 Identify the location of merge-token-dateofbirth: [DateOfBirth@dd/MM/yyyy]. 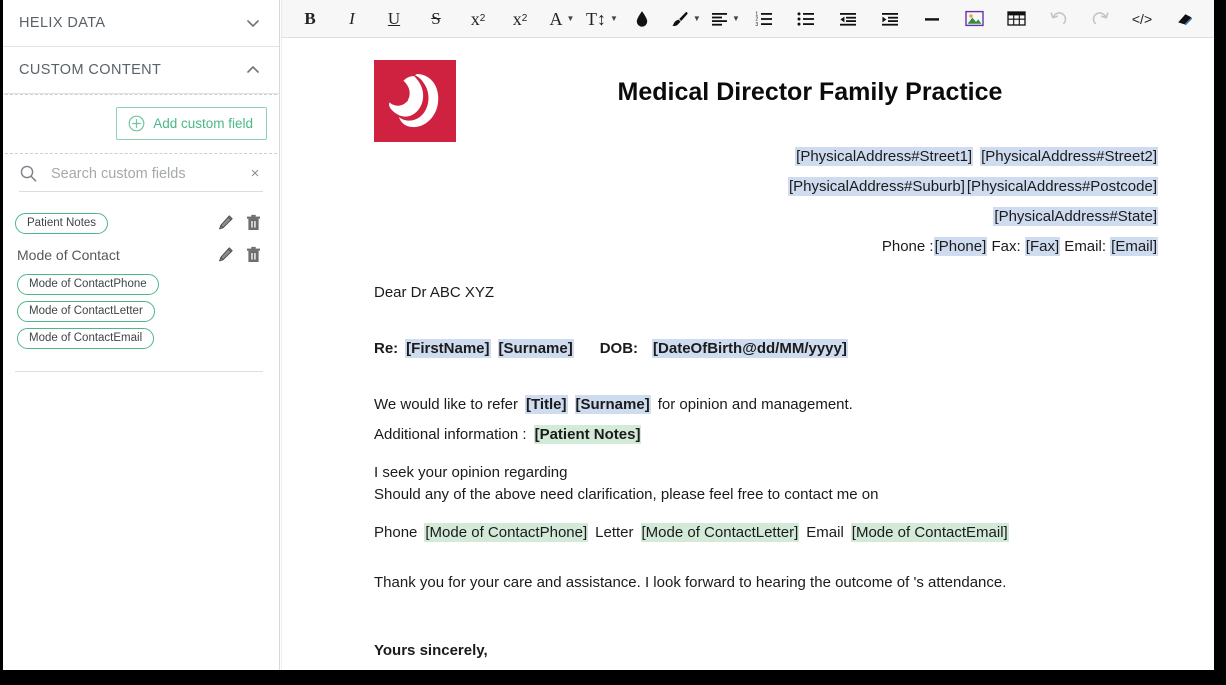
(750, 348).